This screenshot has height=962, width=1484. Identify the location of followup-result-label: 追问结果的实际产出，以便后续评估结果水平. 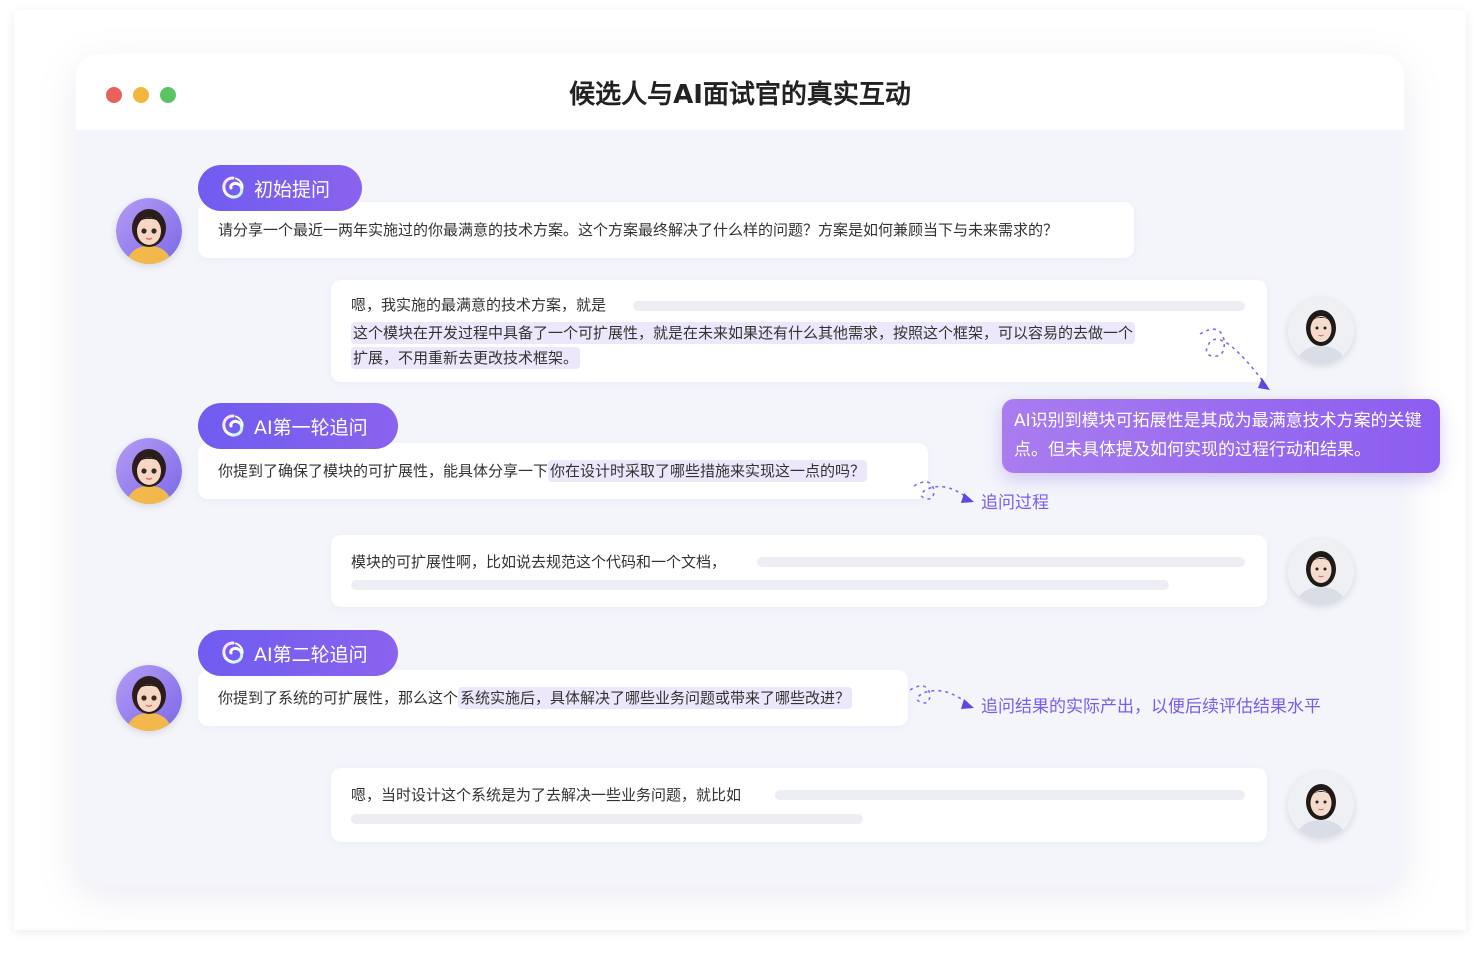
(1151, 707).